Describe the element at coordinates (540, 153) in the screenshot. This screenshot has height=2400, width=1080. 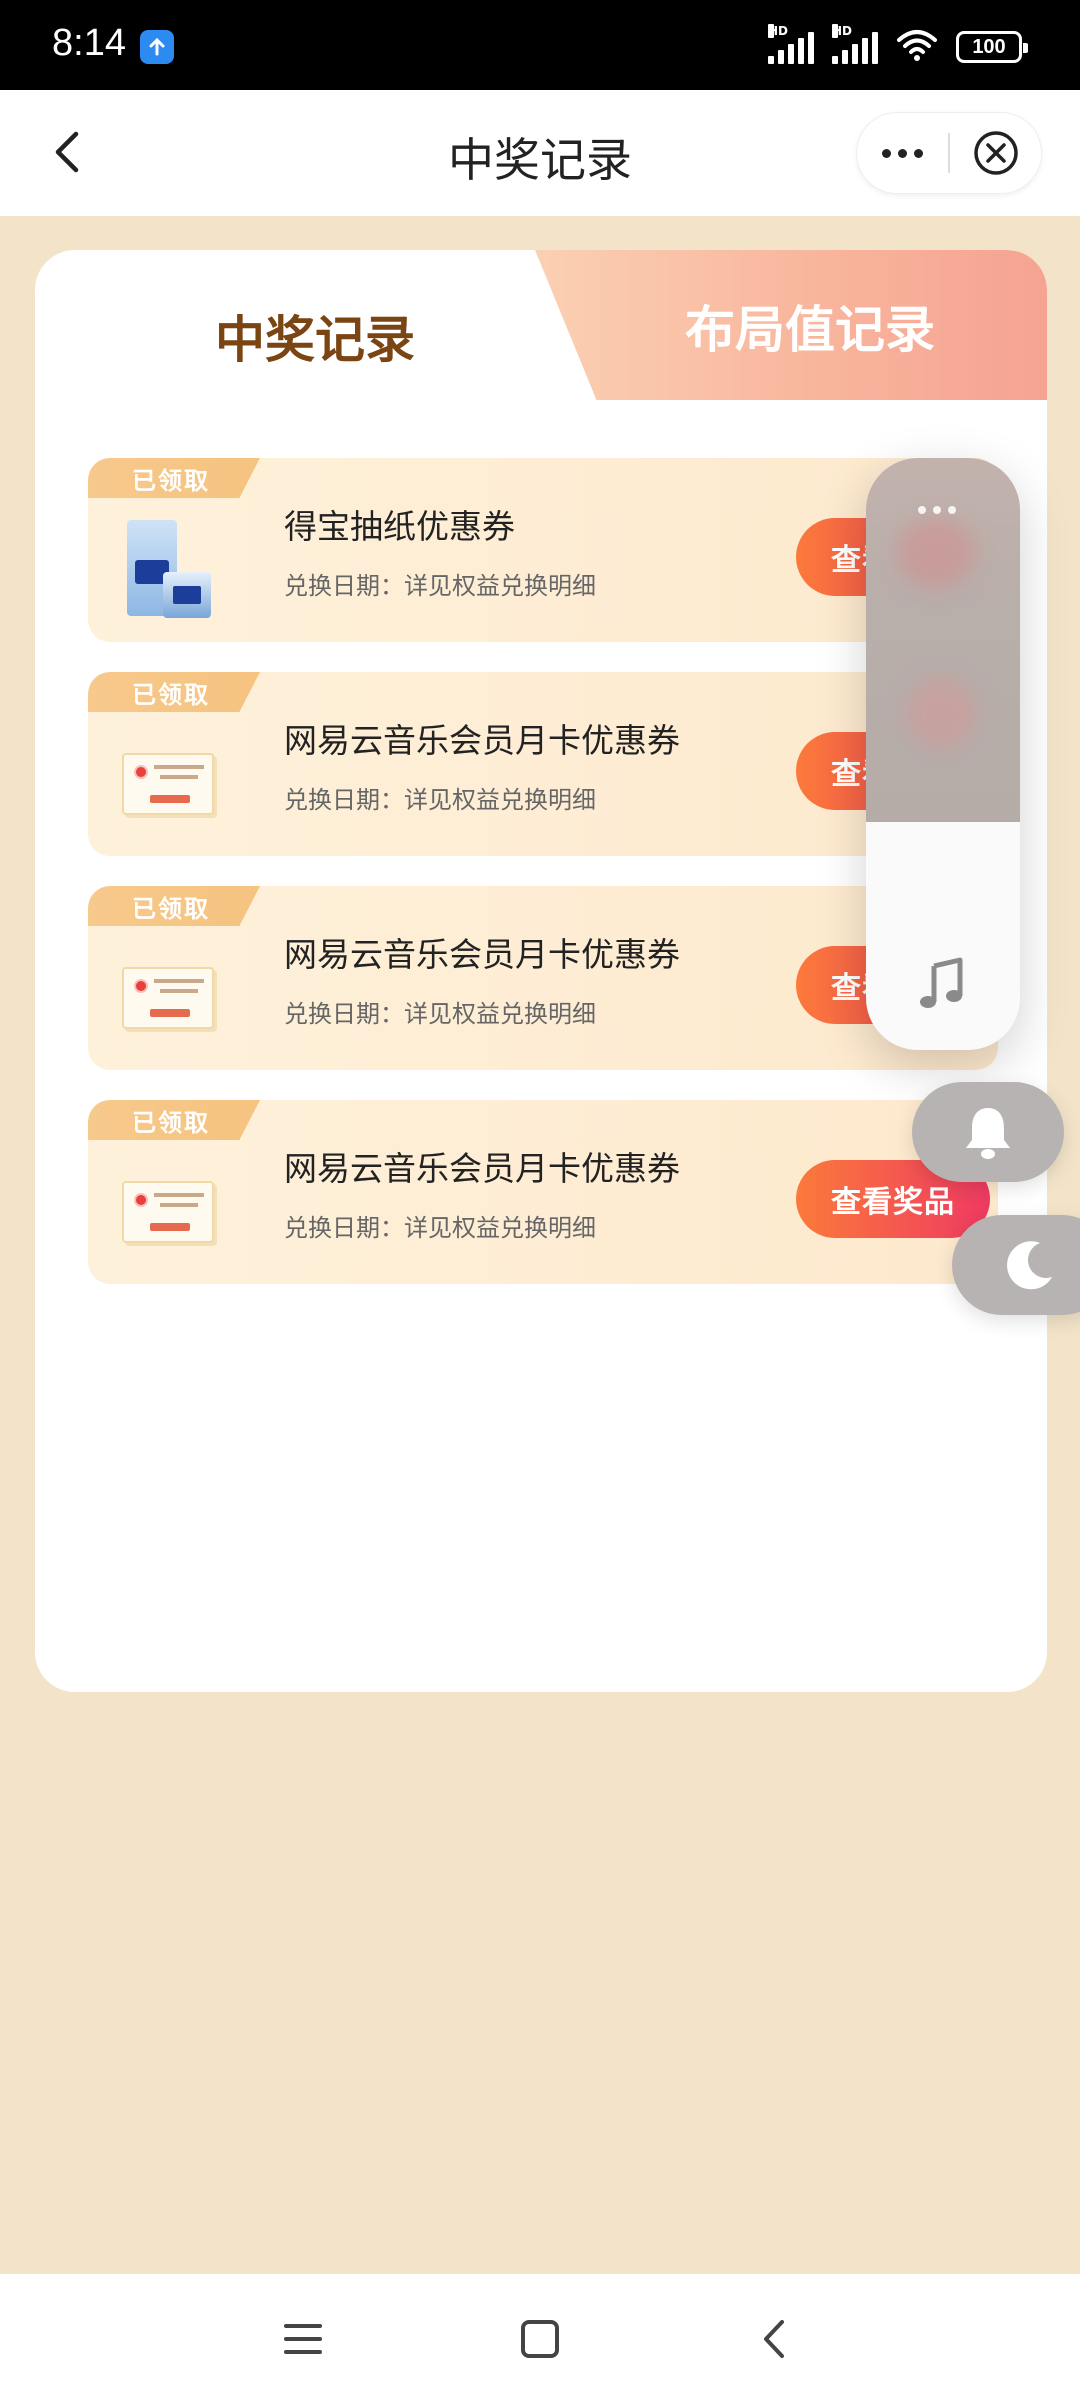
I see `nav-bar: 中奖记录` at that location.